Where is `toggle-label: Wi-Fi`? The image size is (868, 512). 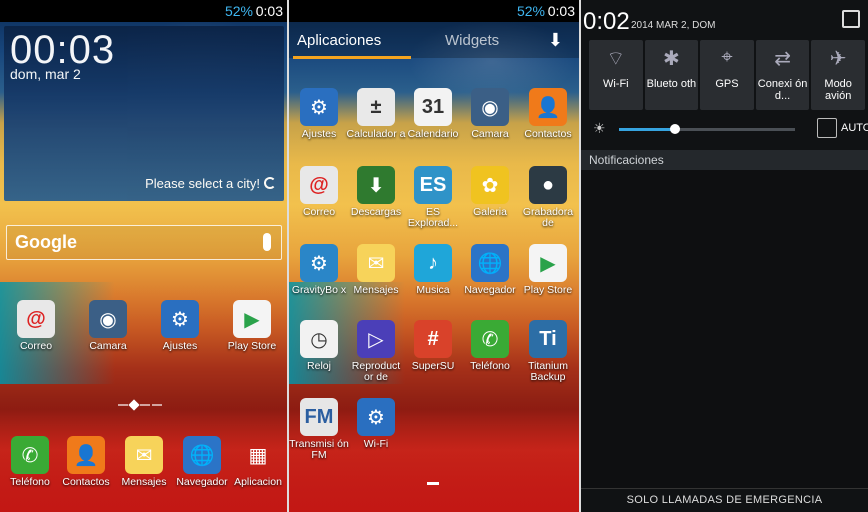
toggle-label: Wi-Fi is located at coordinates (615, 84).